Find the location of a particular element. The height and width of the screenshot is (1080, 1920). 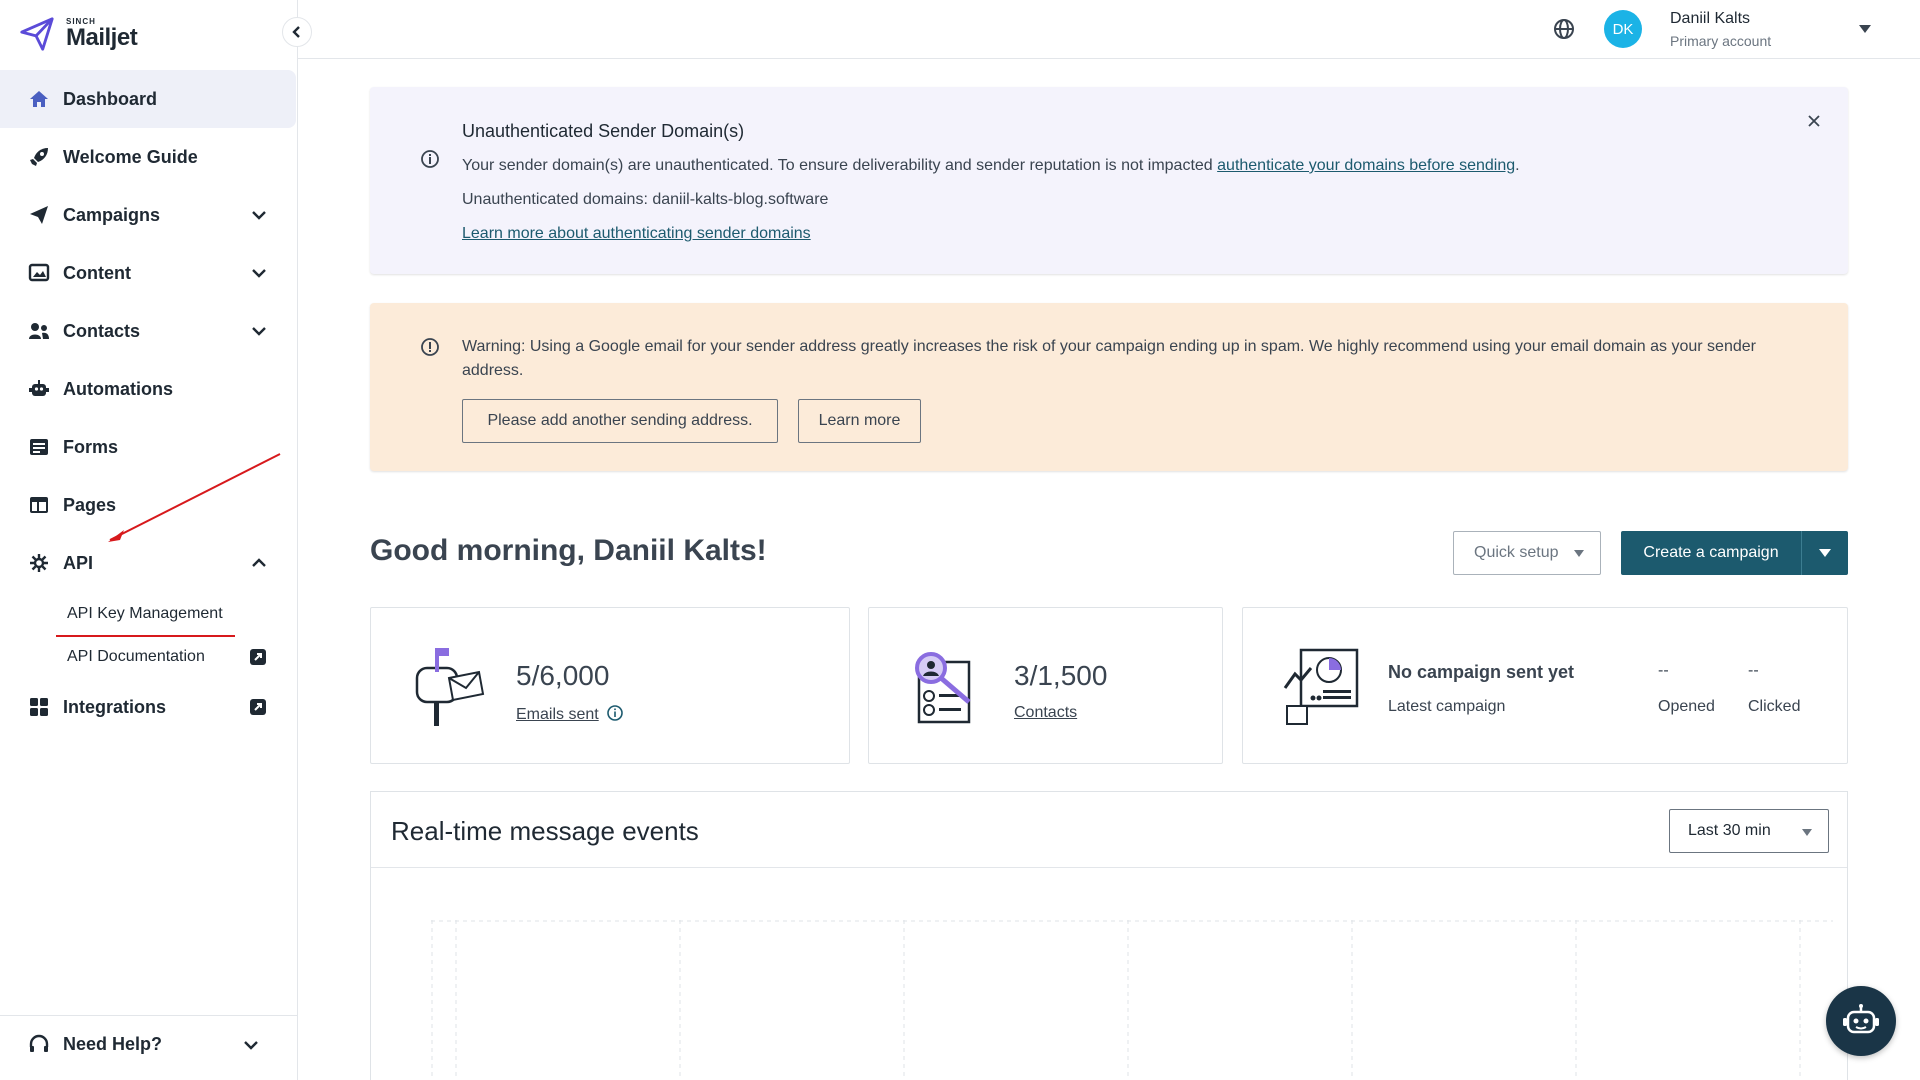

emails-sent-link-row: Emails sent is located at coordinates (570, 714).